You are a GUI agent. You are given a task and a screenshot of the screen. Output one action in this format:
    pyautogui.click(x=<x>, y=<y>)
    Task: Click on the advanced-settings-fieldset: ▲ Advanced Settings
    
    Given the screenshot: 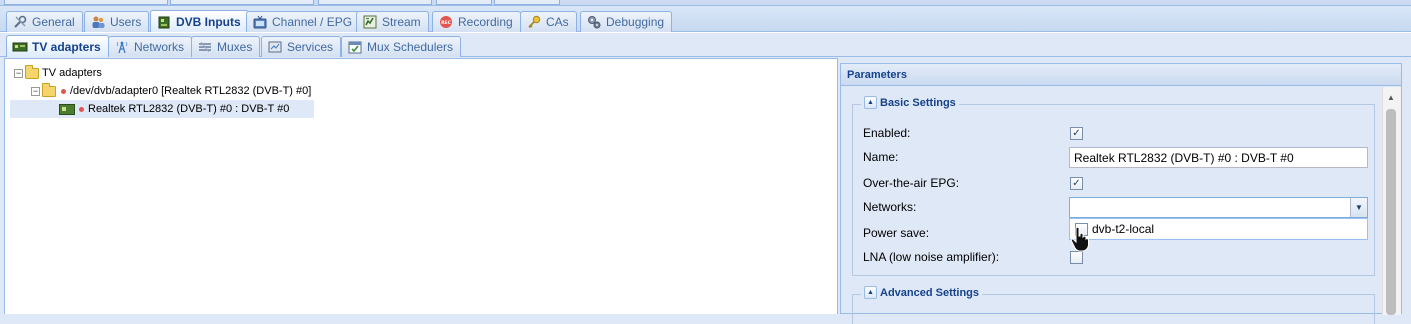 What is the action you would take?
    pyautogui.click(x=1113, y=305)
    